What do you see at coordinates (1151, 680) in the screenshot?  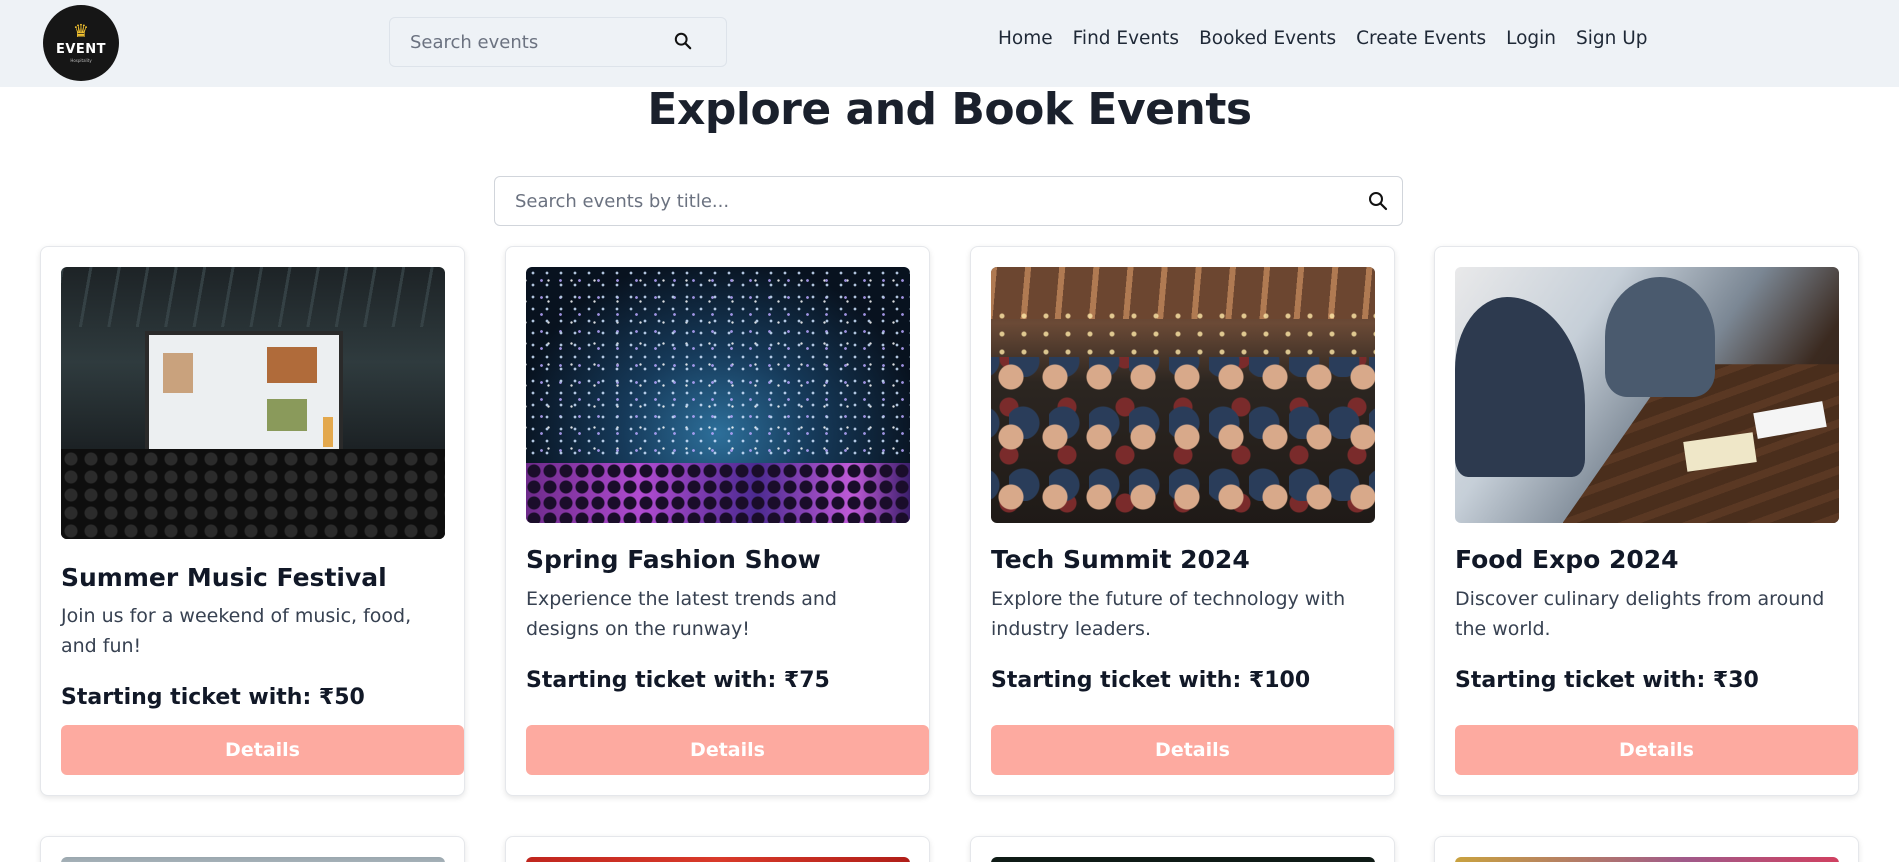 I see `event-price: Starting ticket with: ₹100` at bounding box center [1151, 680].